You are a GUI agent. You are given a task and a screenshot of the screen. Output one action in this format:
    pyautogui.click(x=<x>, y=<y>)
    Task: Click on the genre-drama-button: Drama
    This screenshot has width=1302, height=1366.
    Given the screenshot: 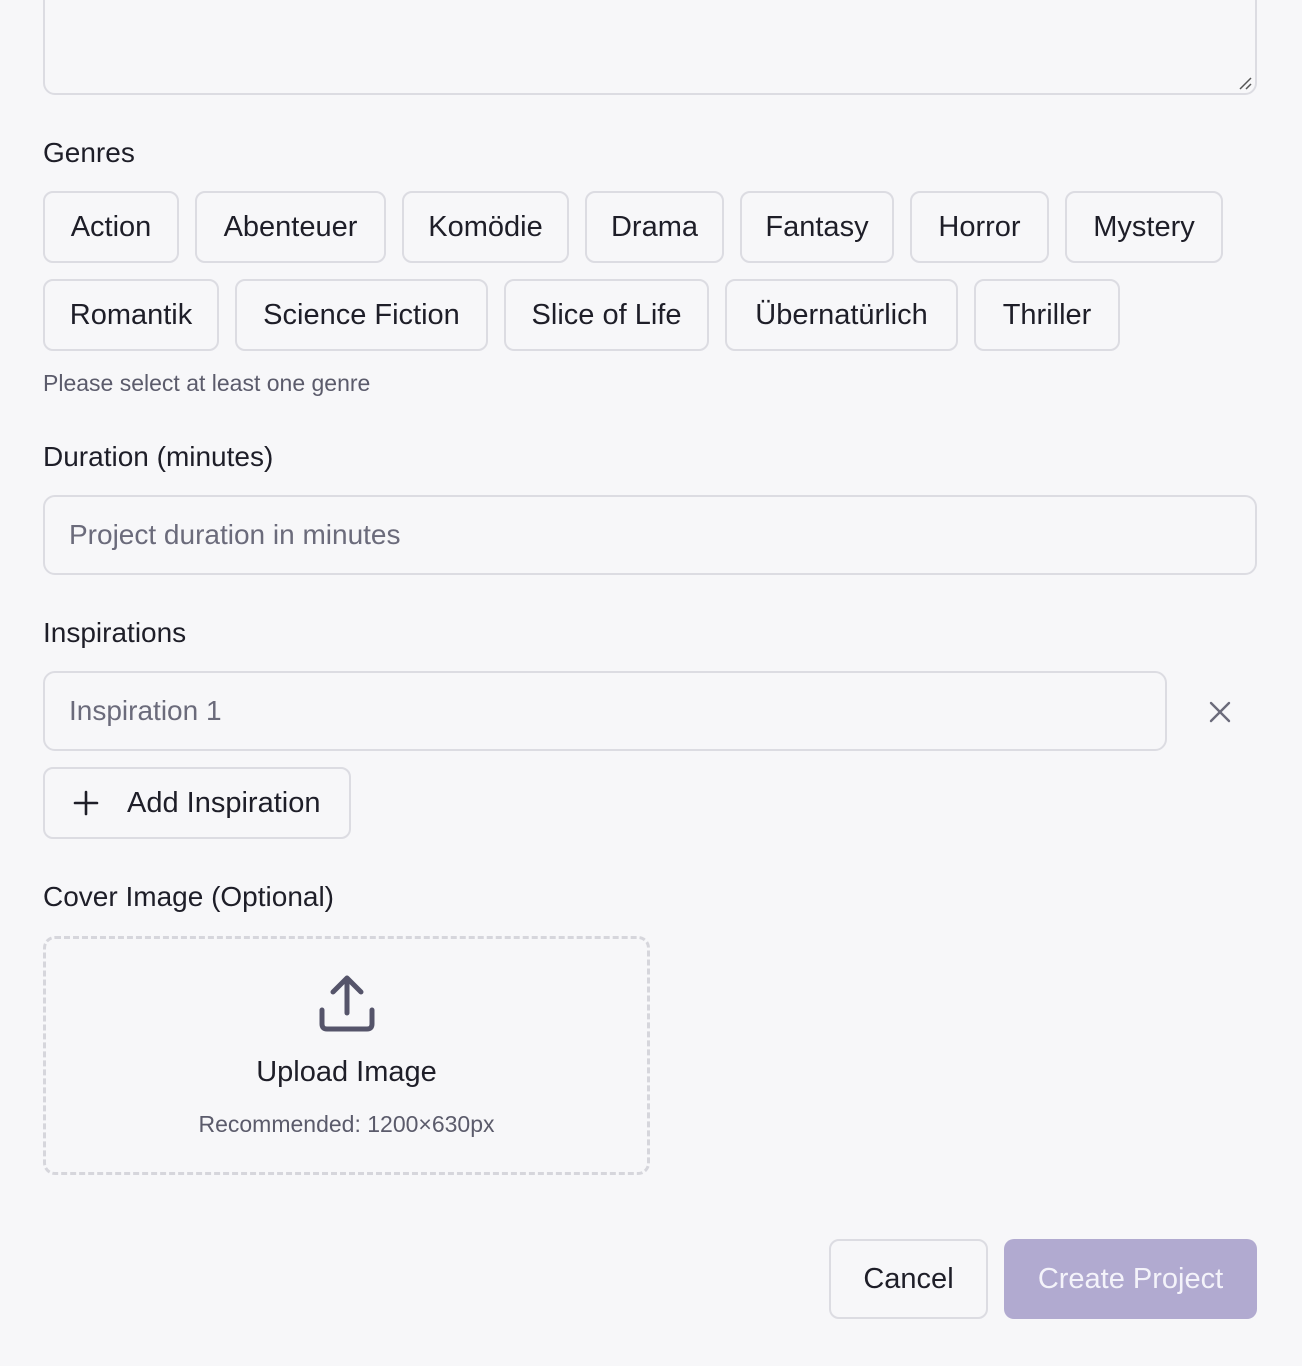 What is the action you would take?
    pyautogui.click(x=654, y=227)
    